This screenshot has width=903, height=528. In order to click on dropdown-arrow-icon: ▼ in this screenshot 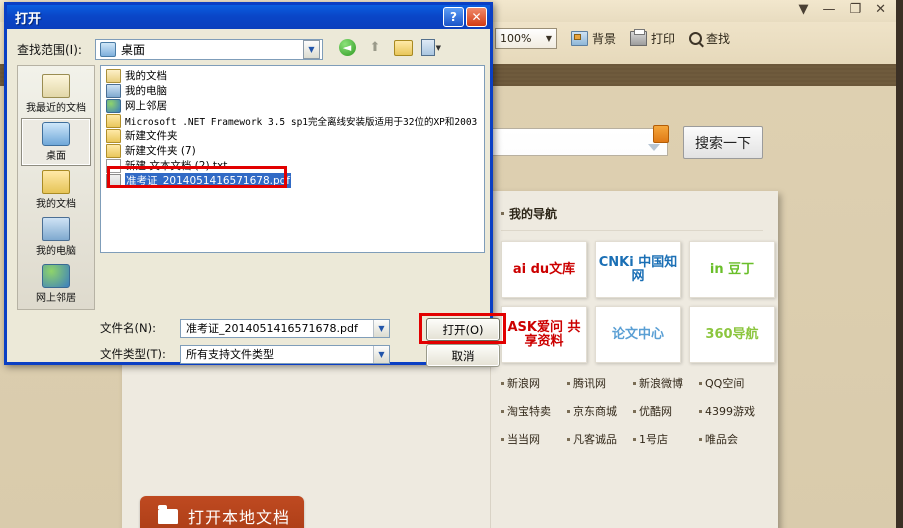, I will do `click(803, 10)`.